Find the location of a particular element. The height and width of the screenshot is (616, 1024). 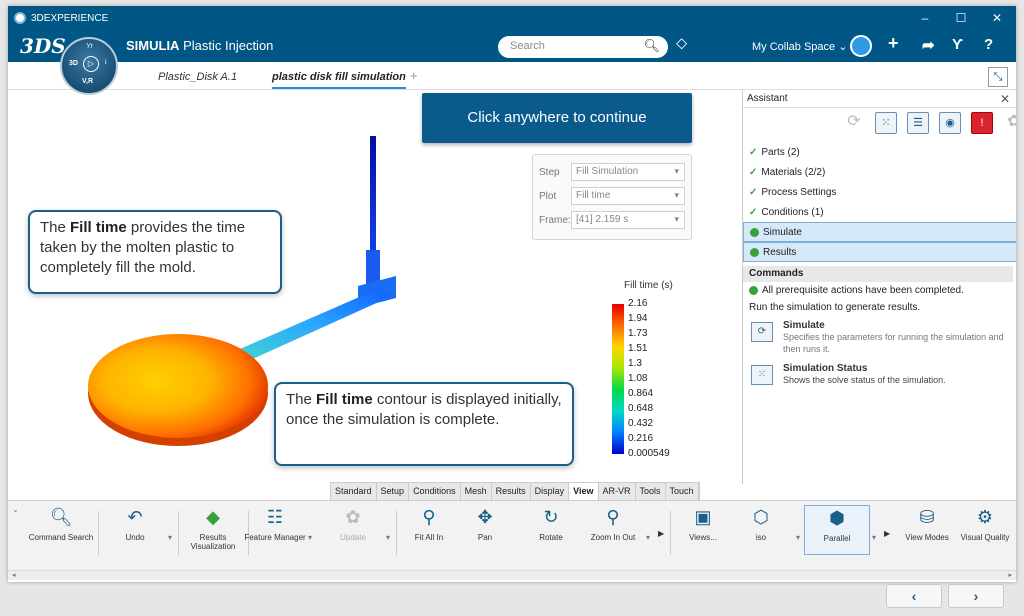

scroll-right-icon: ▸ is located at coordinates (1010, 575).